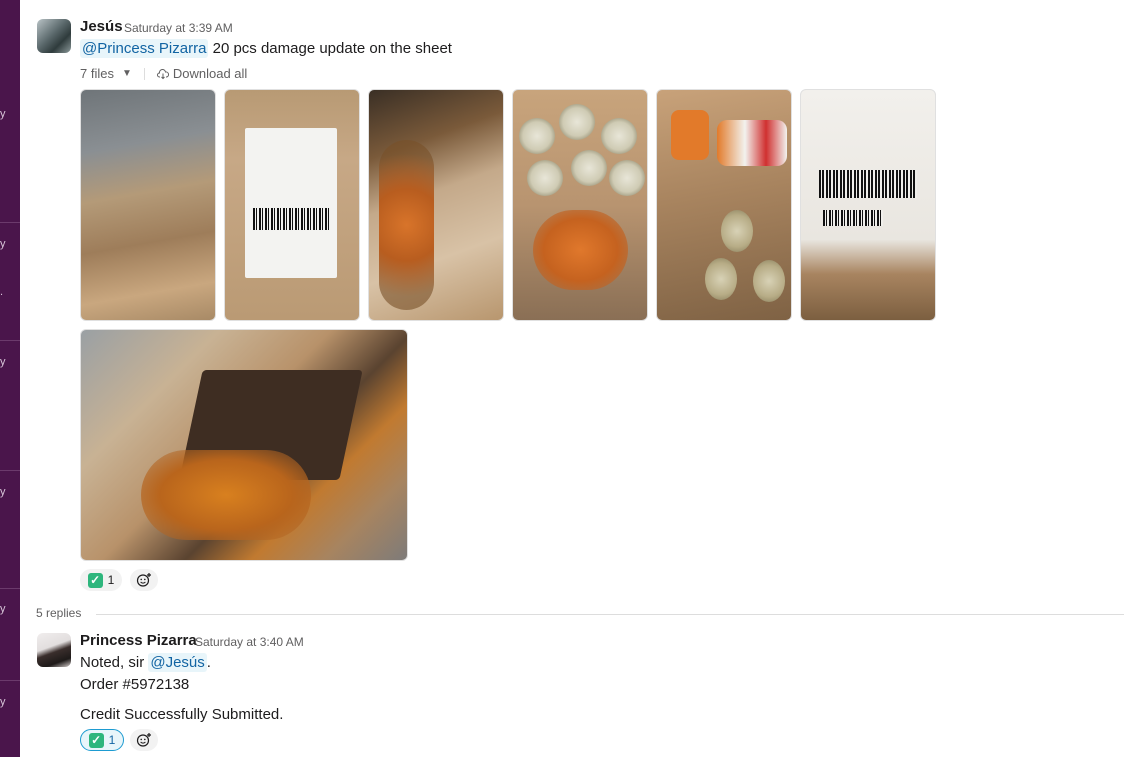 The width and height of the screenshot is (1124, 757). What do you see at coordinates (178, 28) in the screenshot?
I see `message-timestamp: Saturday at 3:39 AM` at bounding box center [178, 28].